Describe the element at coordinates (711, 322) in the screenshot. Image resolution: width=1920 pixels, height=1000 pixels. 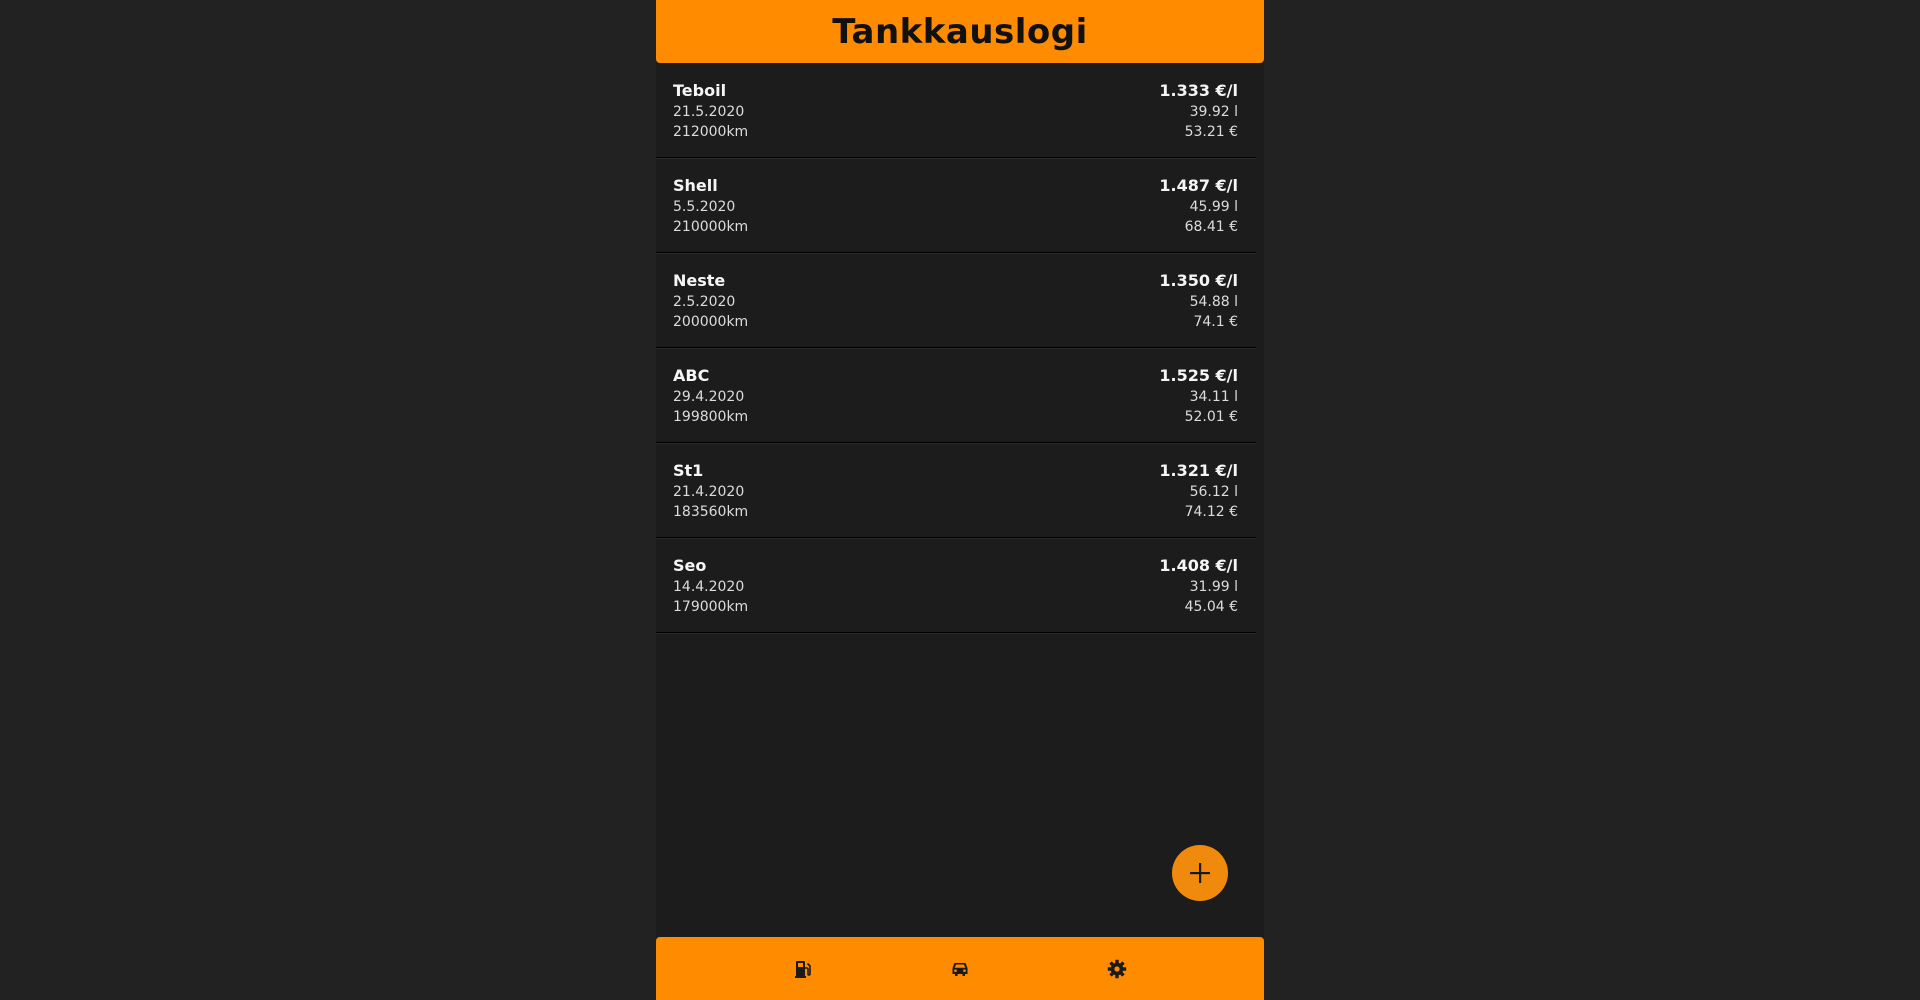
I see `odometer-reading: 200000km` at that location.